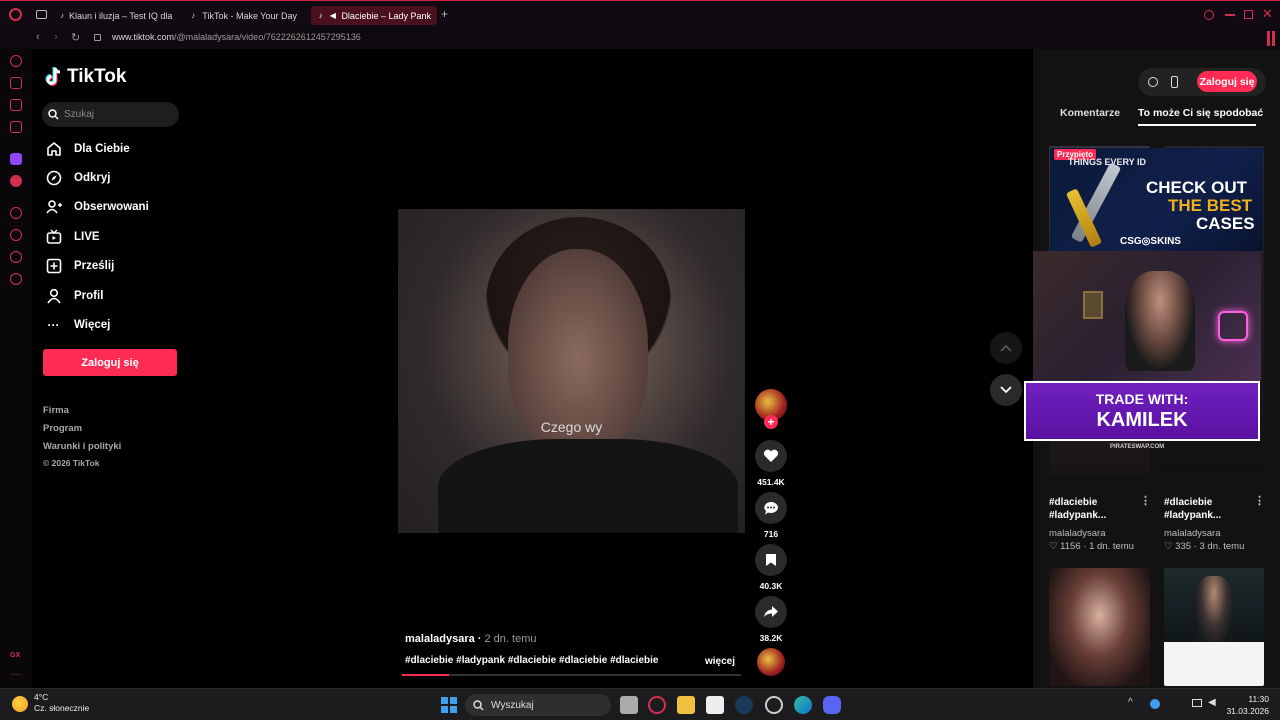 This screenshot has height=720, width=1280. I want to click on speaker-icon: ◀, so click(332, 15).